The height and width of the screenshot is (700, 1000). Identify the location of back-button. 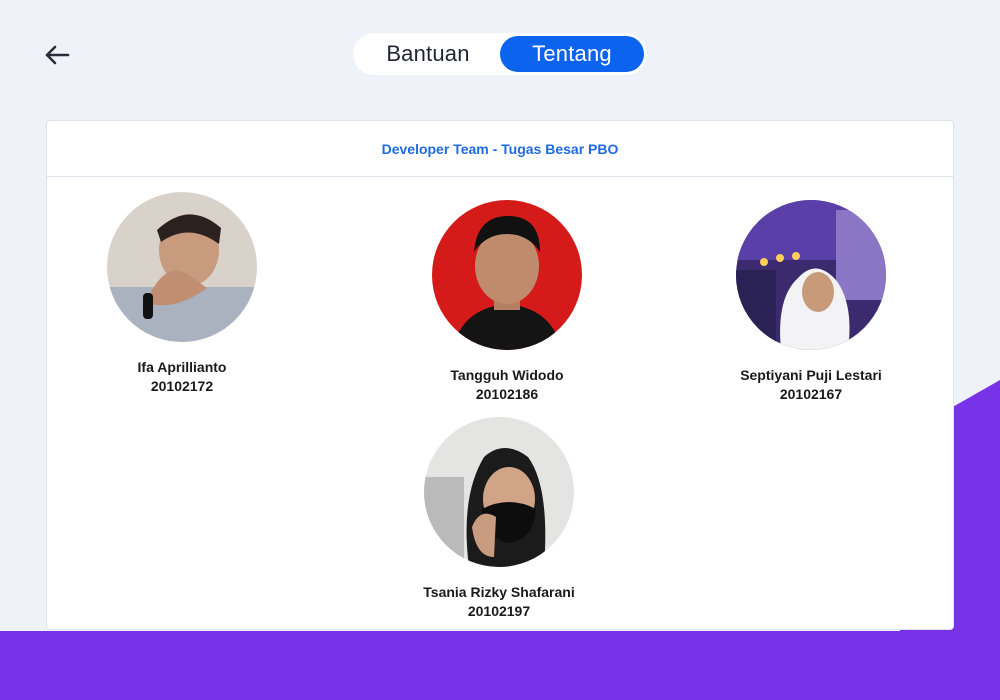
(57, 55).